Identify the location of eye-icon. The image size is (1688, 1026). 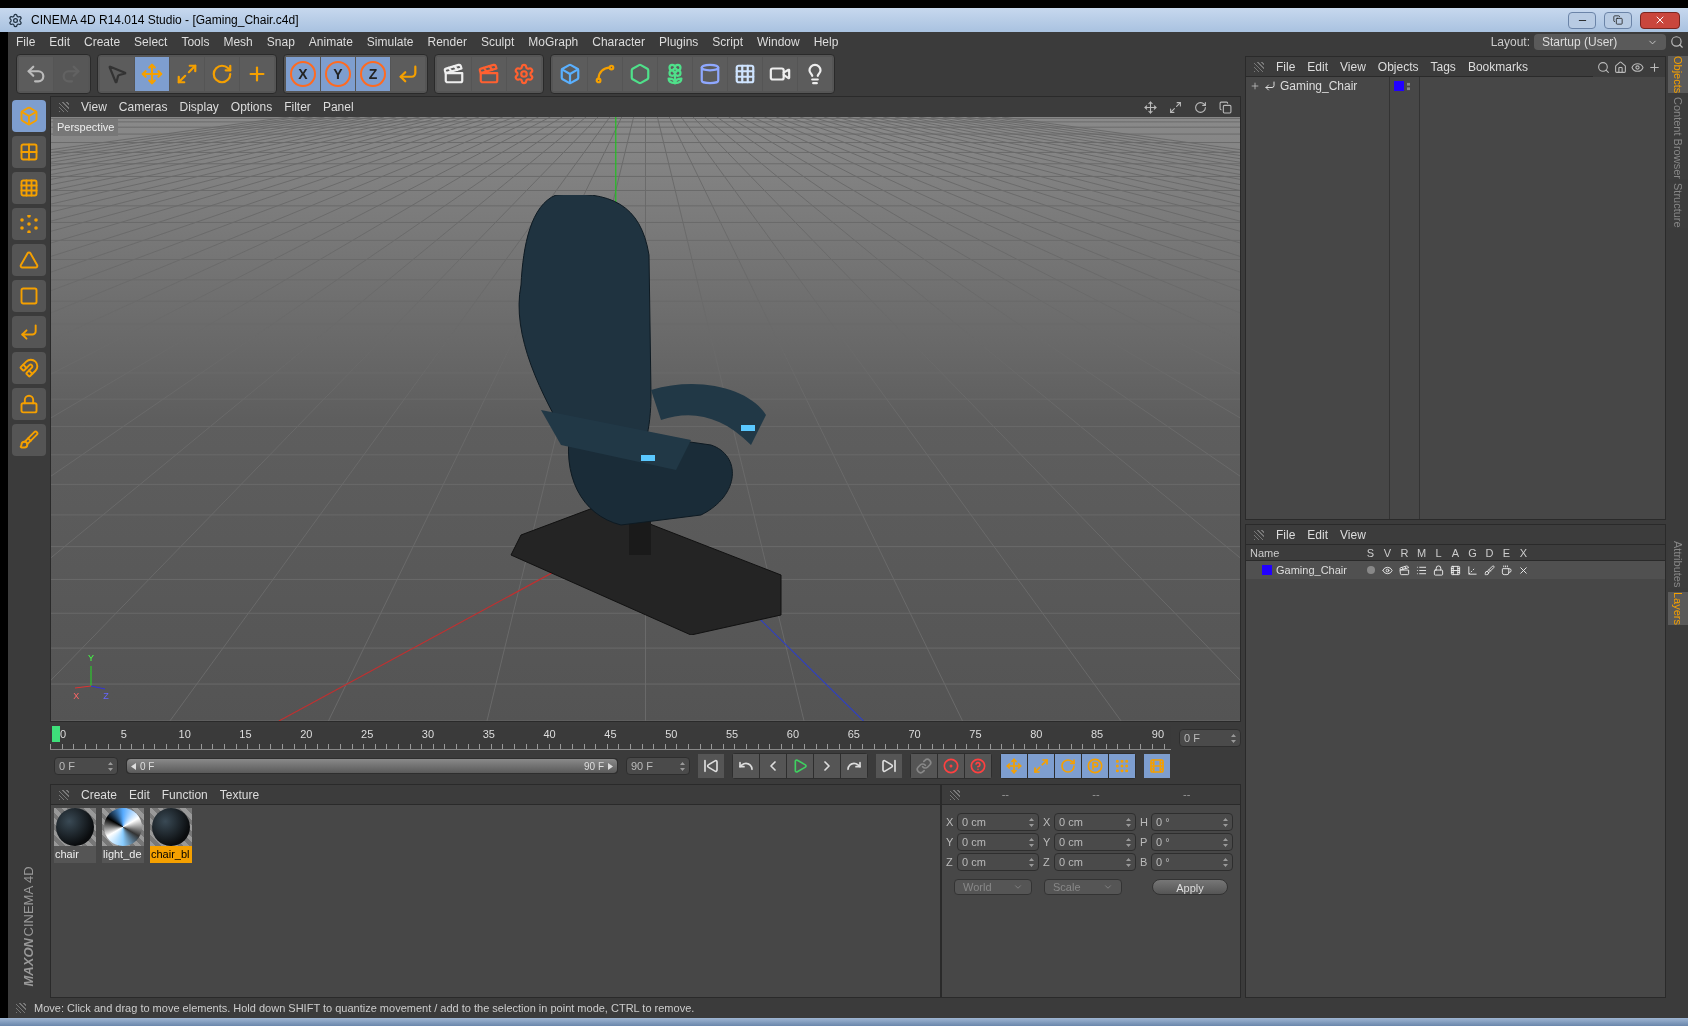
(1637, 67).